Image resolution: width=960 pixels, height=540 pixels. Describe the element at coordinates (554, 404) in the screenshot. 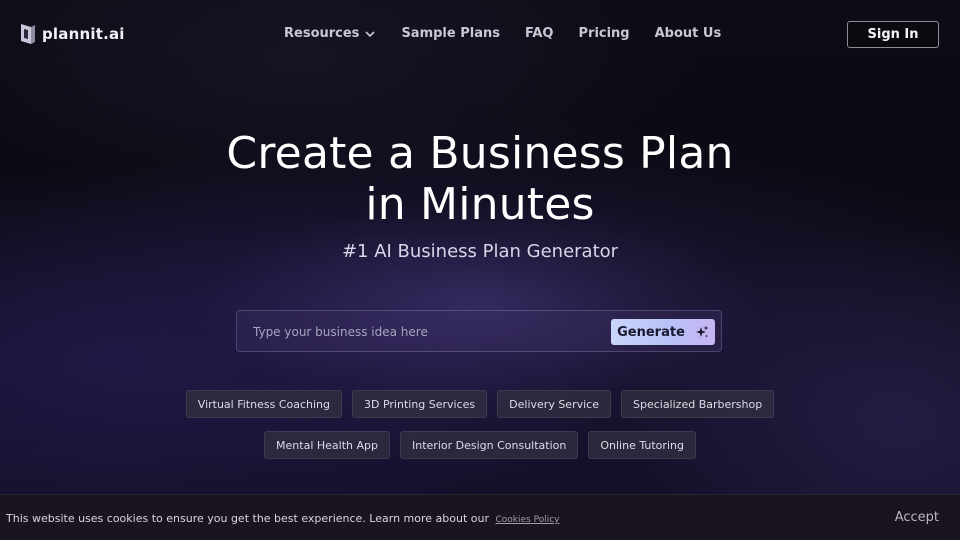

I see `suggestion-chip: Delivery Service` at that location.